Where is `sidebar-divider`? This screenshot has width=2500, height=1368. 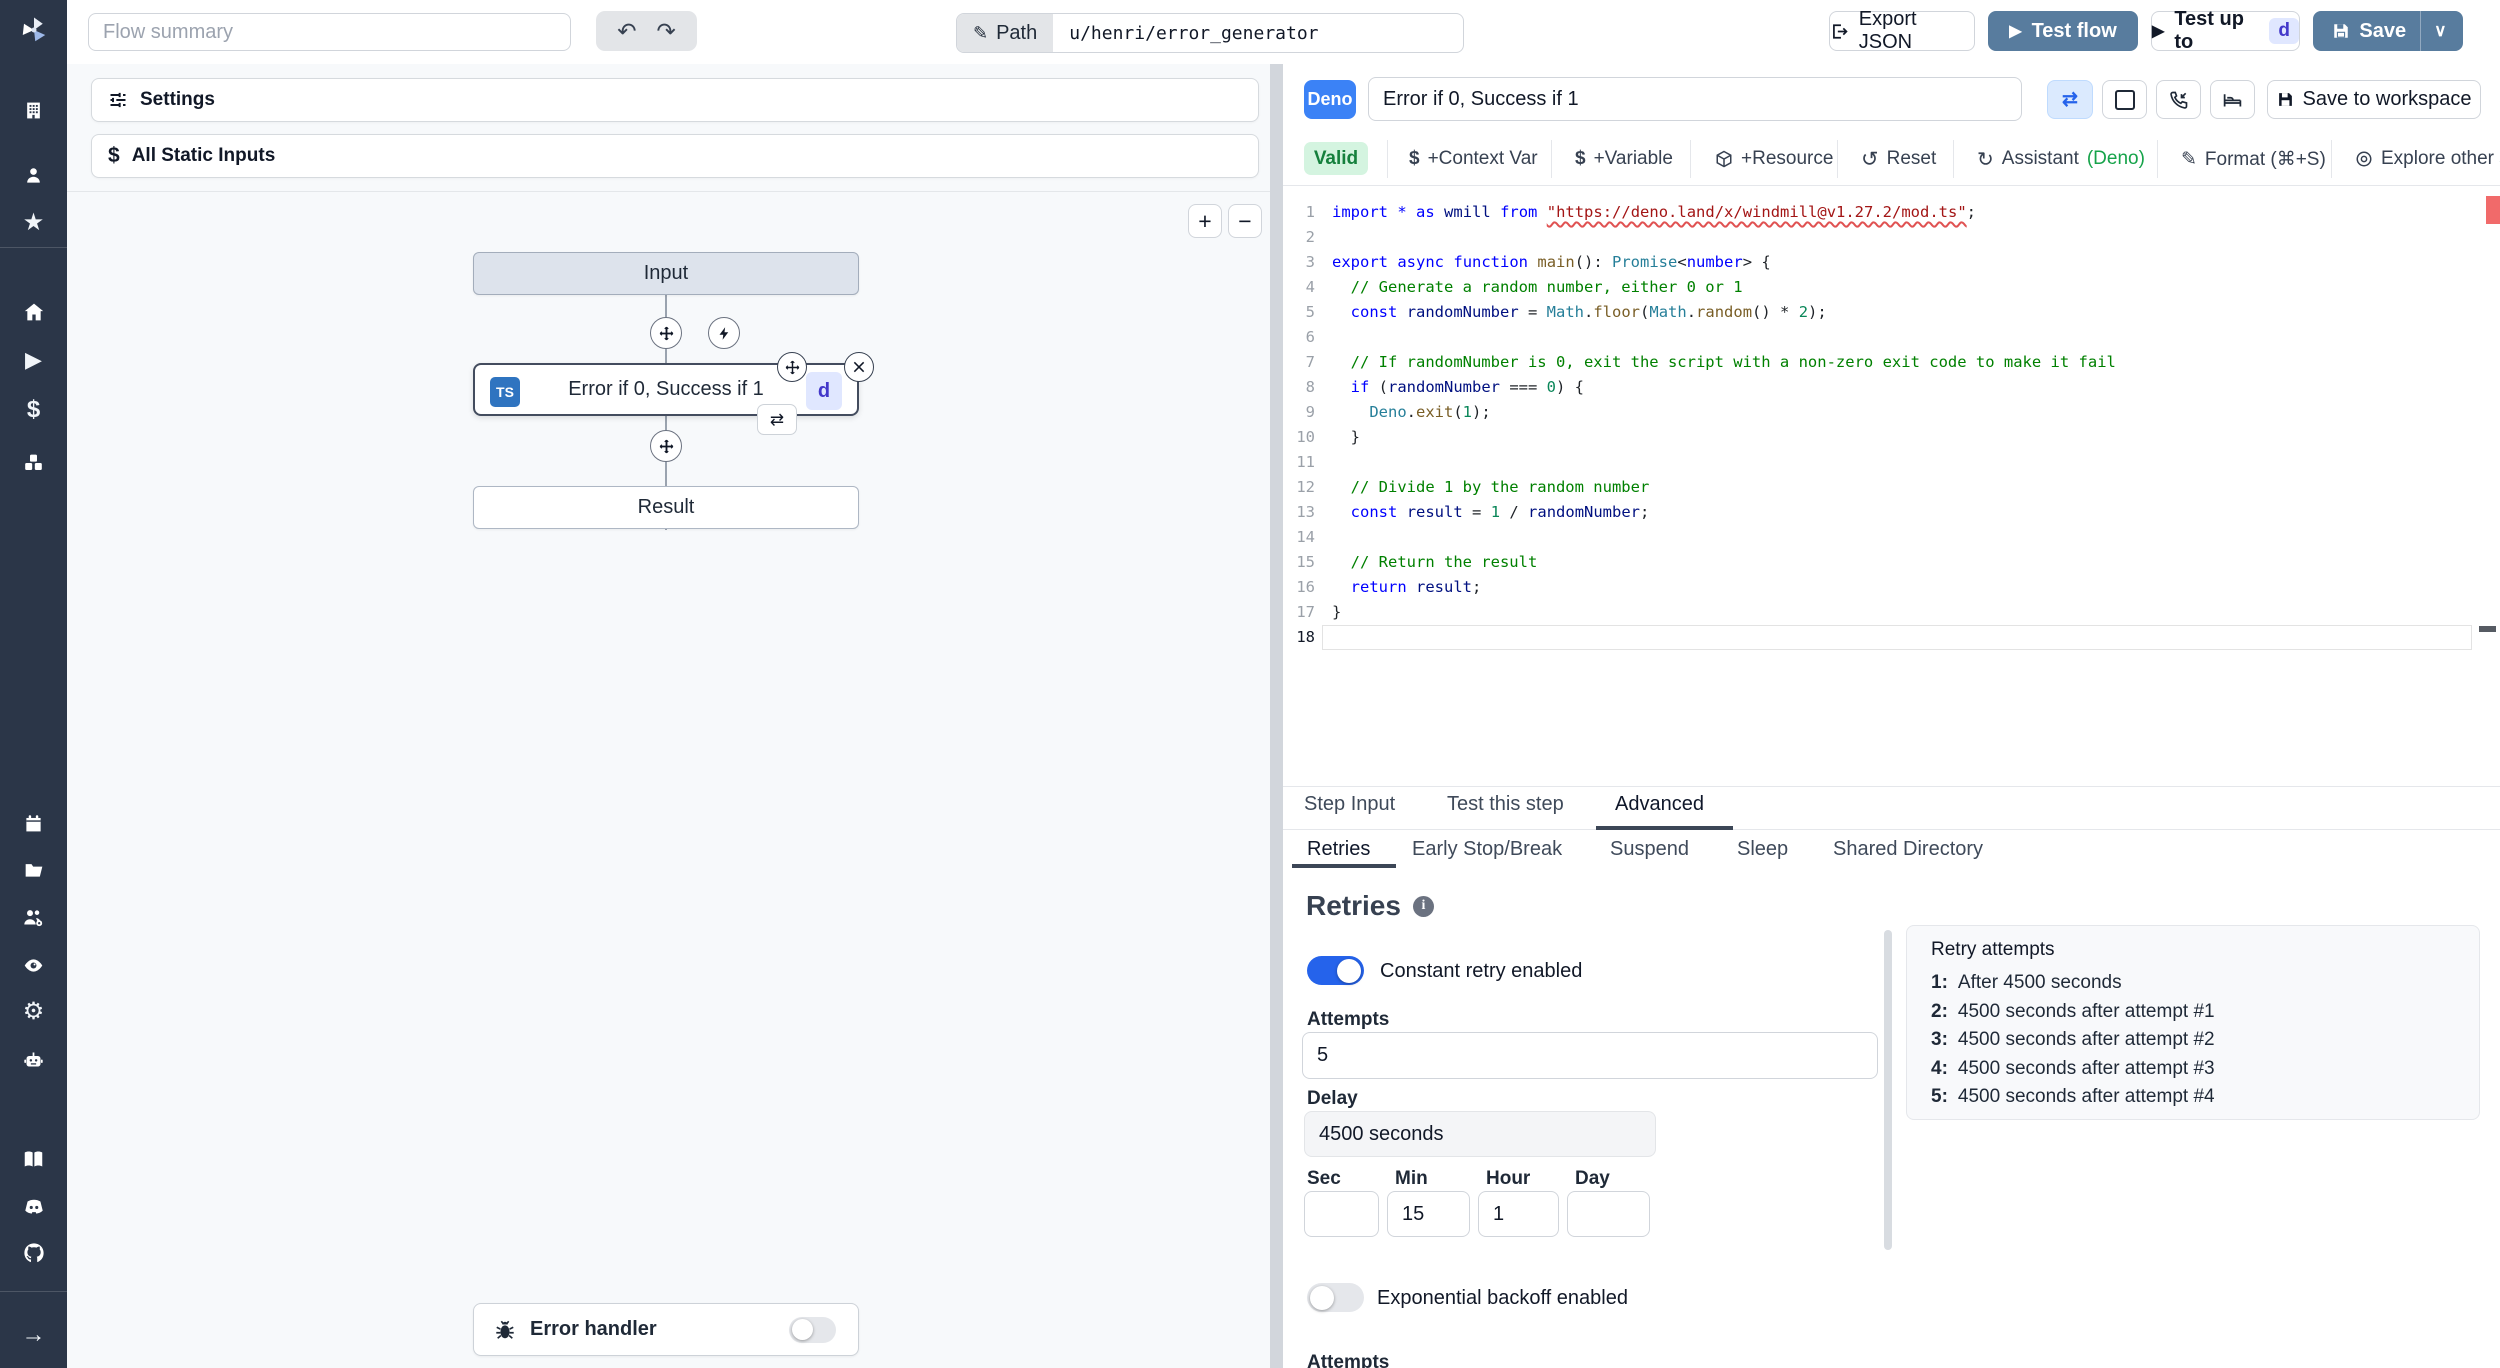 sidebar-divider is located at coordinates (33, 247).